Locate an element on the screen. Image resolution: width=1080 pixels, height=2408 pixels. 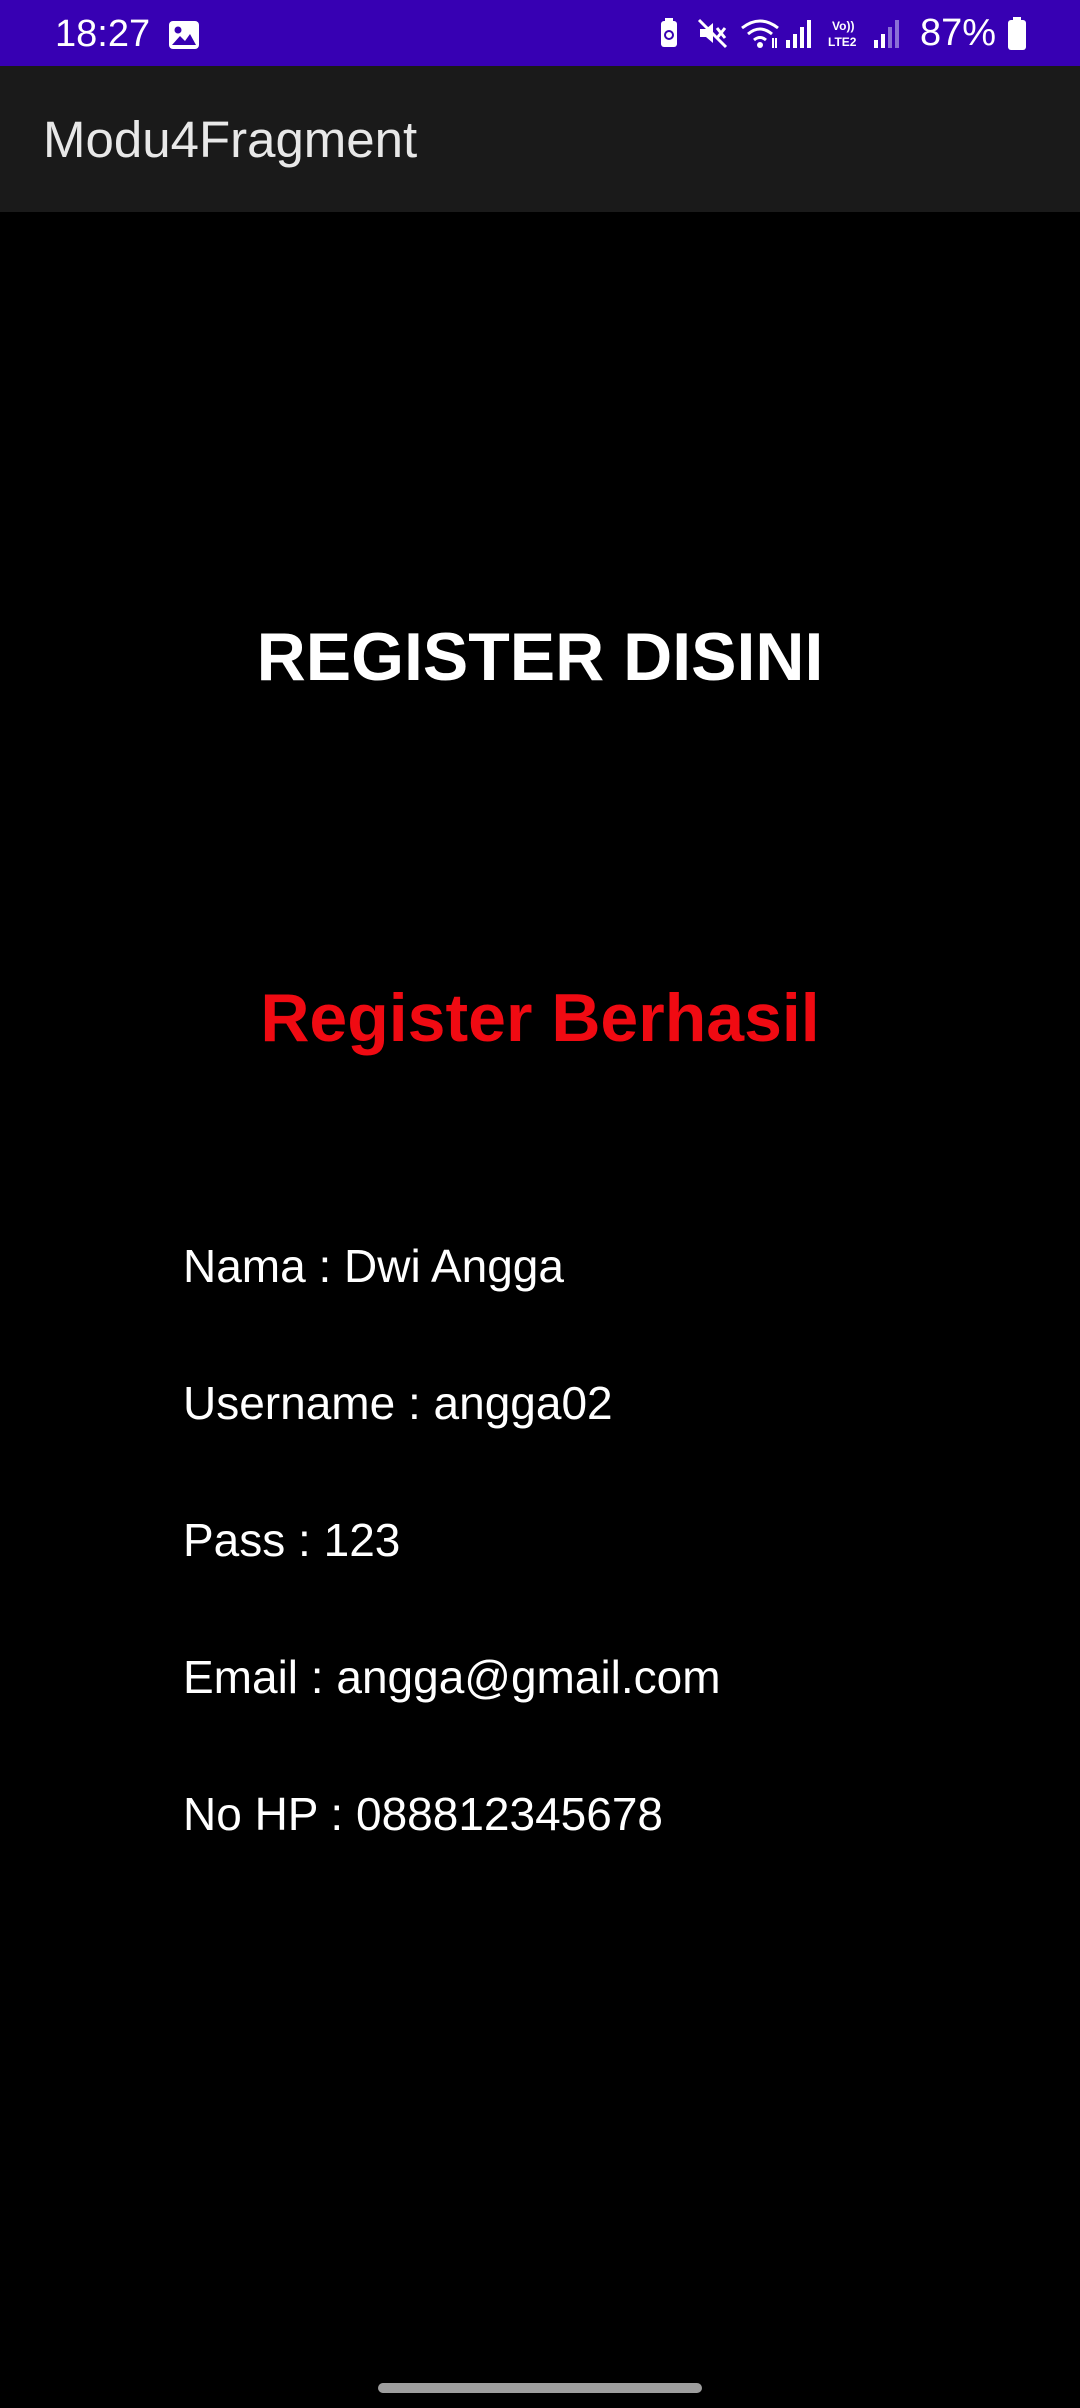
signal-2-icon is located at coordinates (889, 33).